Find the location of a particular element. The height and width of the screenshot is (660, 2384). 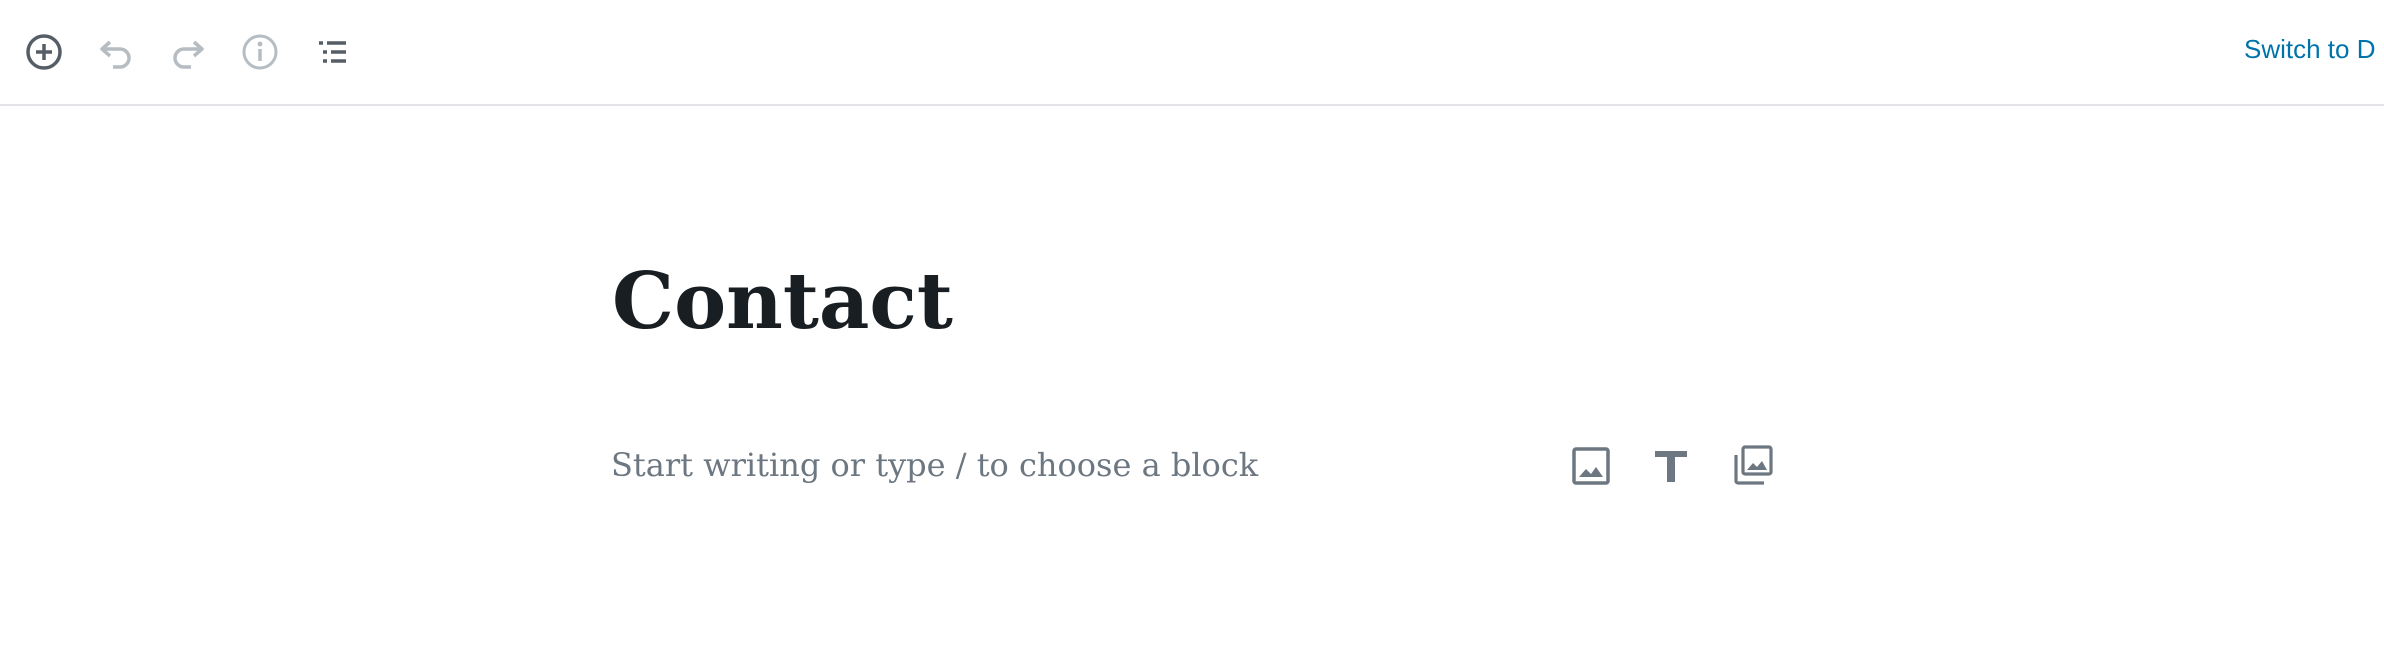

redo-icon is located at coordinates (188, 54).